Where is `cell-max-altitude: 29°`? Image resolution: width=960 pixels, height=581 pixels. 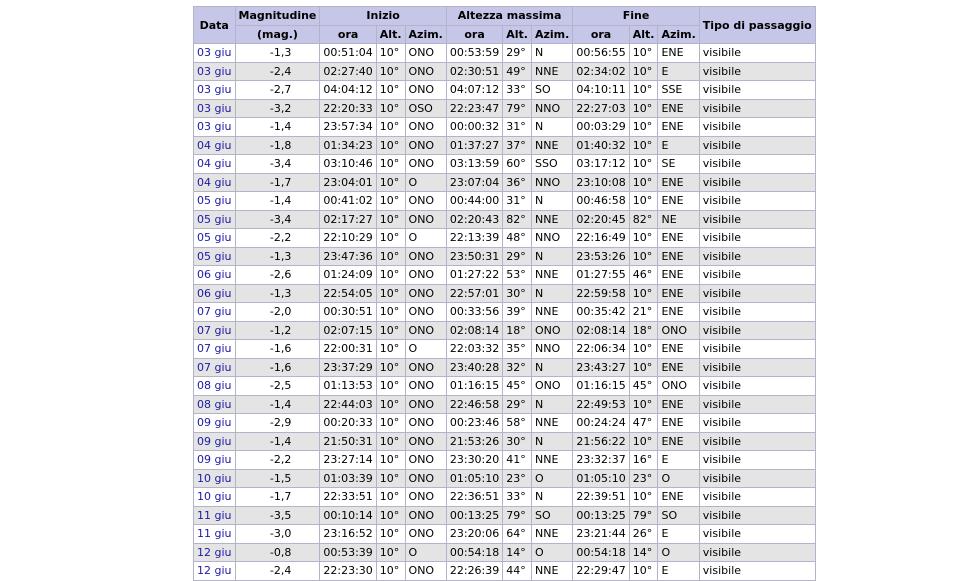 cell-max-altitude: 29° is located at coordinates (517, 53).